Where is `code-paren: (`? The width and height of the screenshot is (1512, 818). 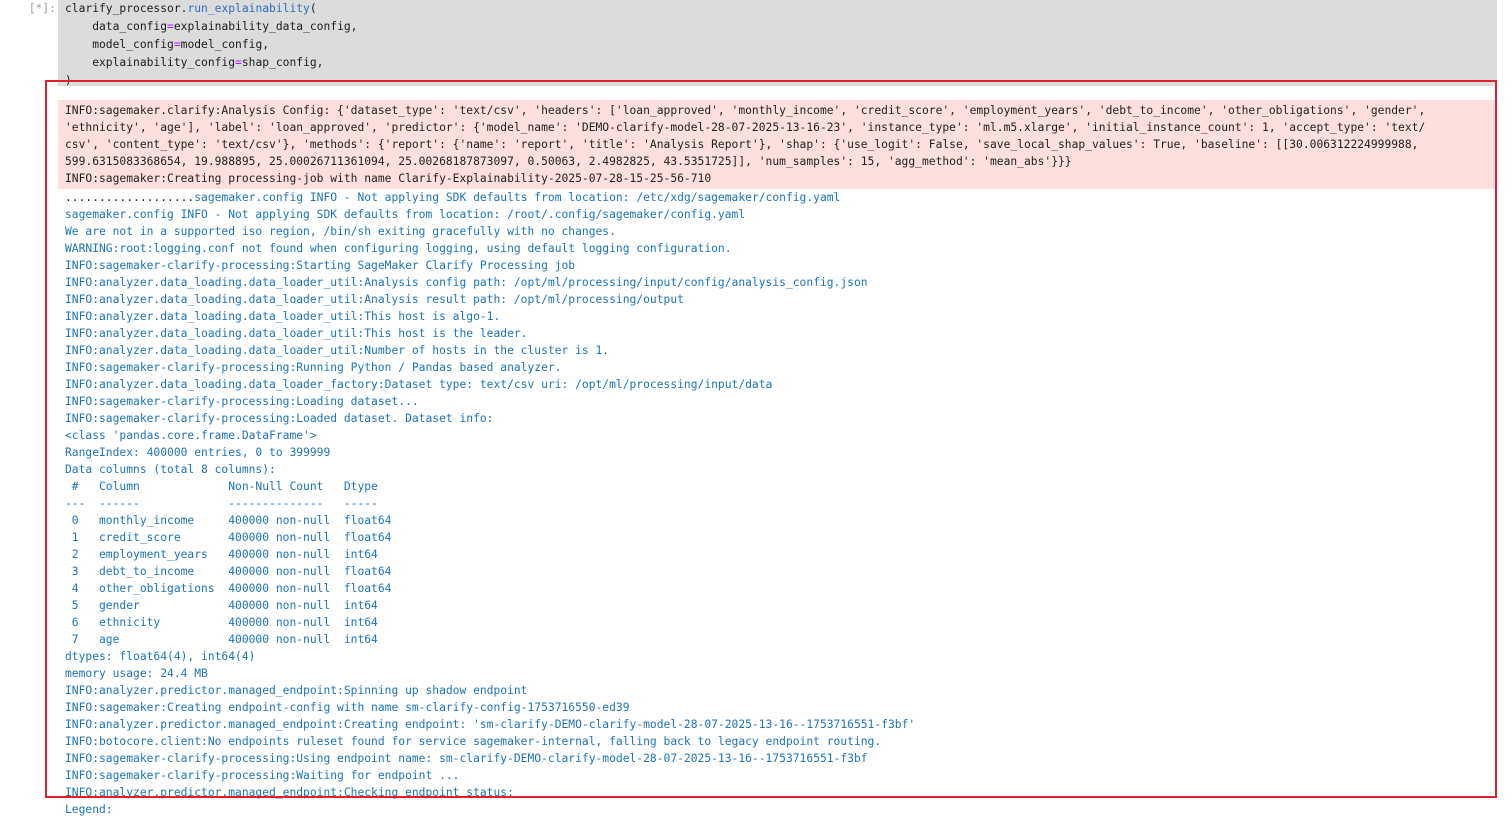
code-paren: ( is located at coordinates (313, 8).